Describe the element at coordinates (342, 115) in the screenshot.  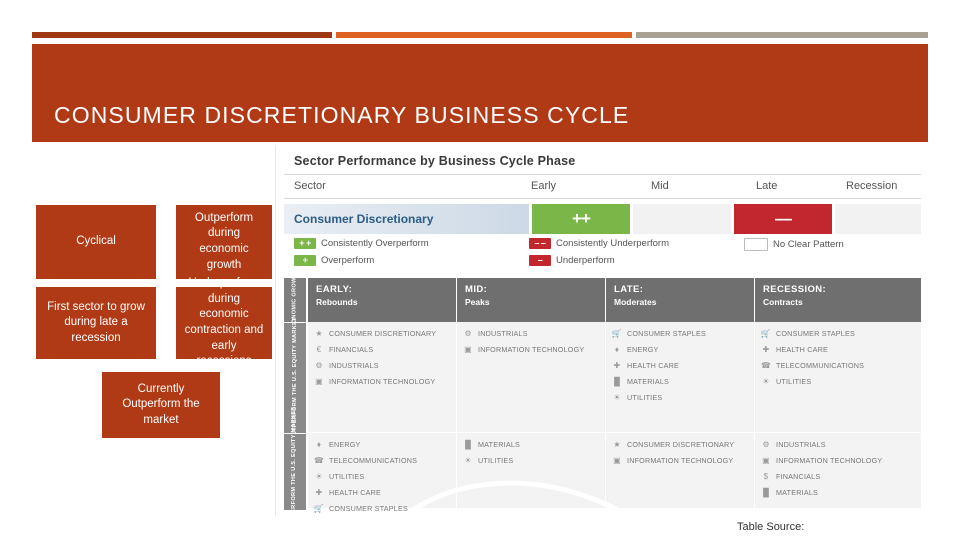
I see `page-title: CONSUMER DISCRETIONARY BUSINESS CYCLE` at that location.